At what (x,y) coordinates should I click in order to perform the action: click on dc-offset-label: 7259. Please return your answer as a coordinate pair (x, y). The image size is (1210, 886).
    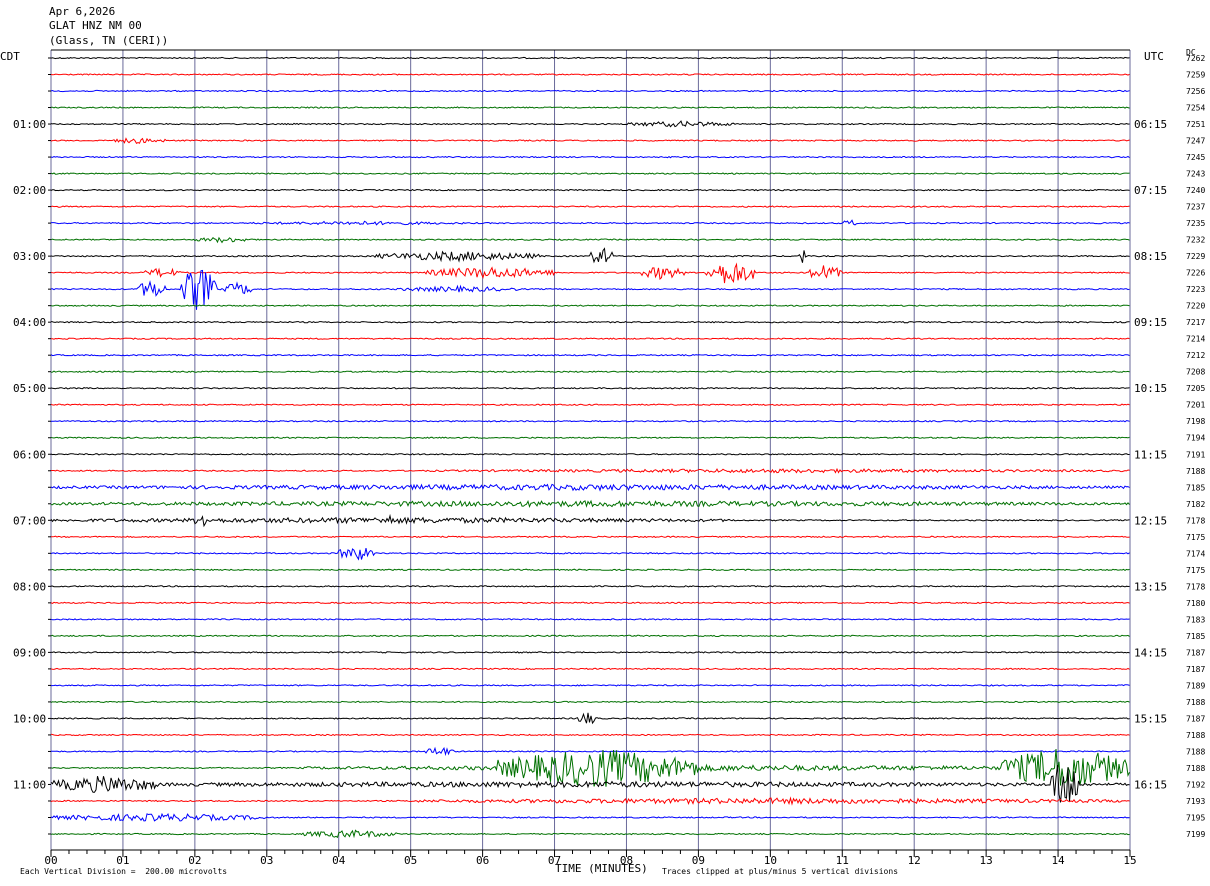
    Looking at the image, I should click on (1195, 75).